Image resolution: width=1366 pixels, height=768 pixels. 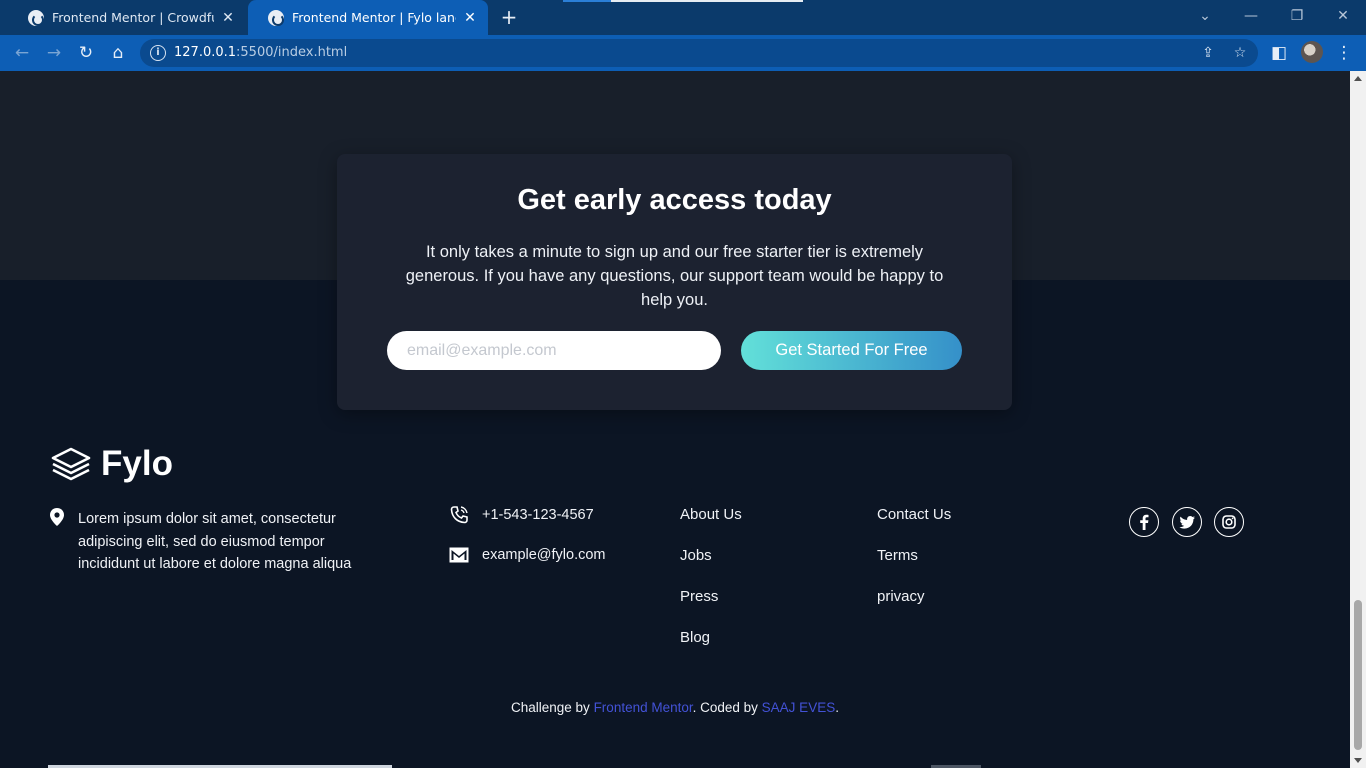 What do you see at coordinates (1358, 78) in the screenshot?
I see `scroll-up-icon` at bounding box center [1358, 78].